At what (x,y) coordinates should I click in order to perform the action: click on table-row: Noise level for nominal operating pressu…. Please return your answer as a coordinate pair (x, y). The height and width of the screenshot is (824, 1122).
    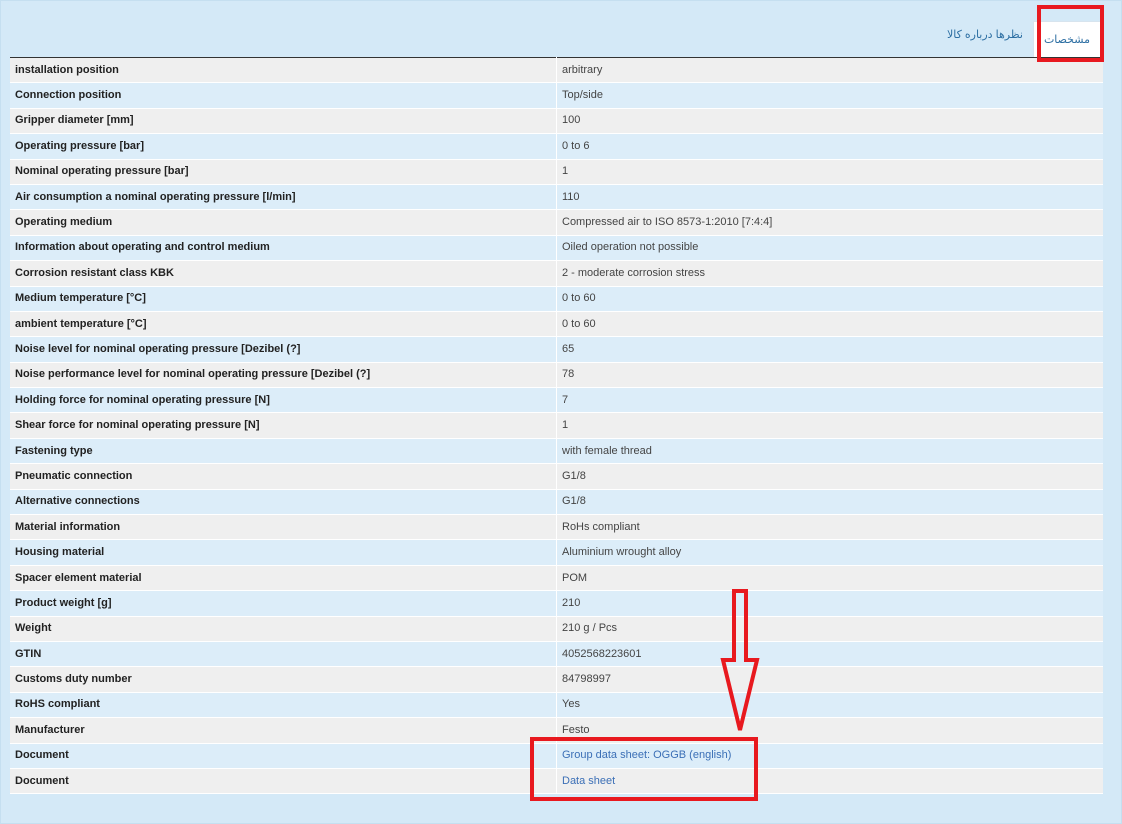
    Looking at the image, I should click on (556, 349).